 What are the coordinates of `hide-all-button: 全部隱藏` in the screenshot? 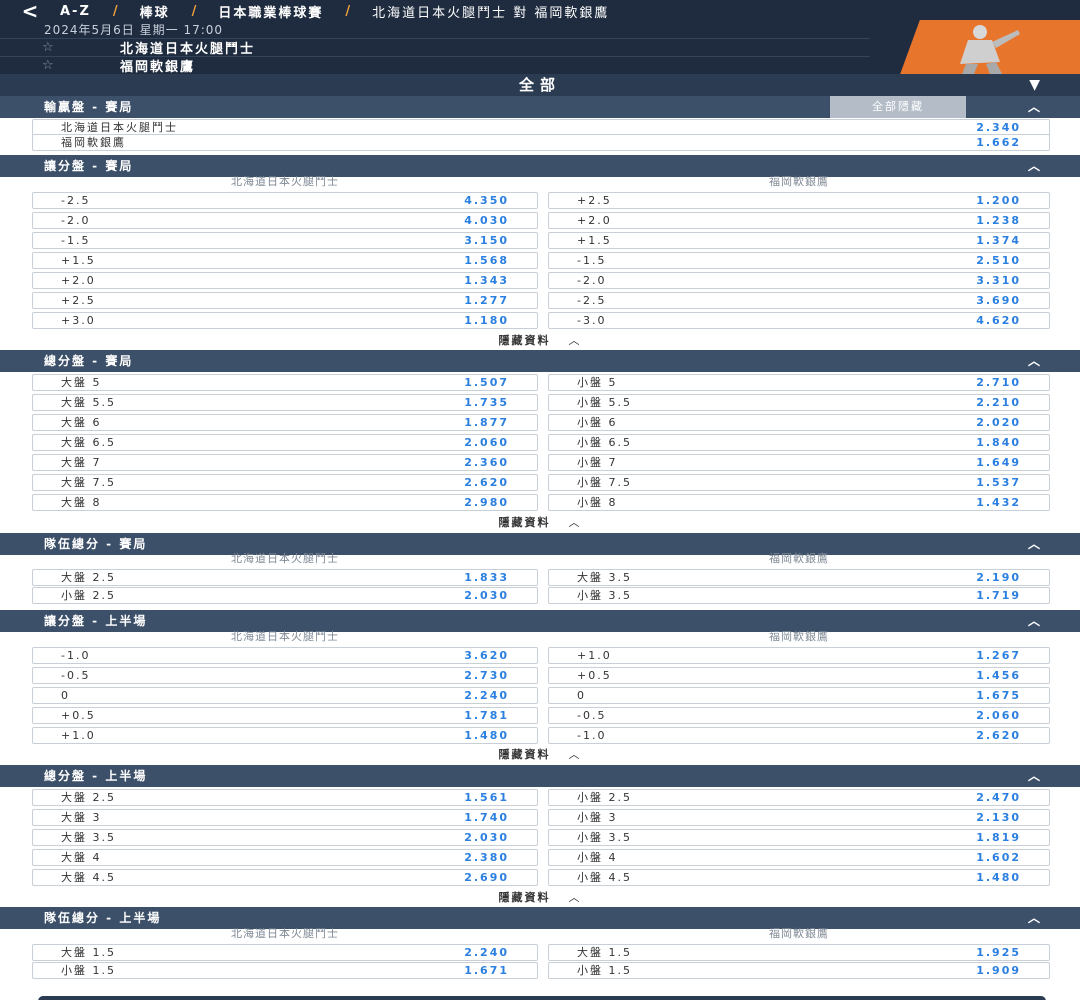 It's located at (898, 107).